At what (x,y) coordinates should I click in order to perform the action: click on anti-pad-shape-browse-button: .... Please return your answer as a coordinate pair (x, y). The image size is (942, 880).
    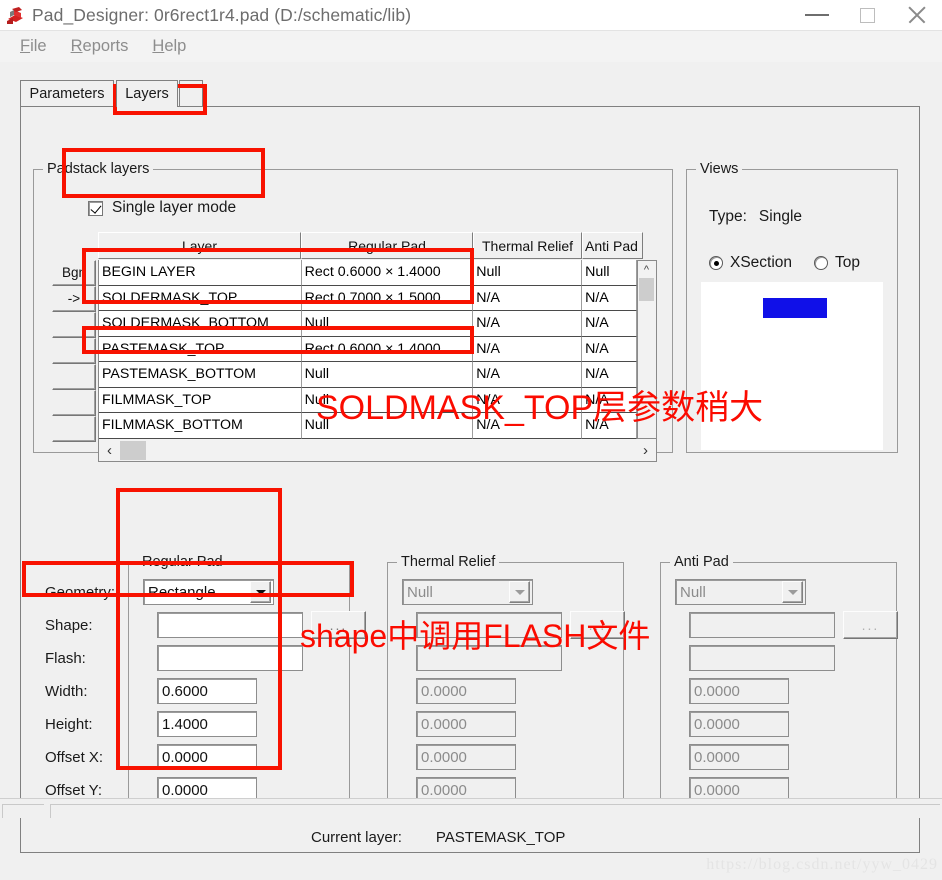
    Looking at the image, I should click on (870, 625).